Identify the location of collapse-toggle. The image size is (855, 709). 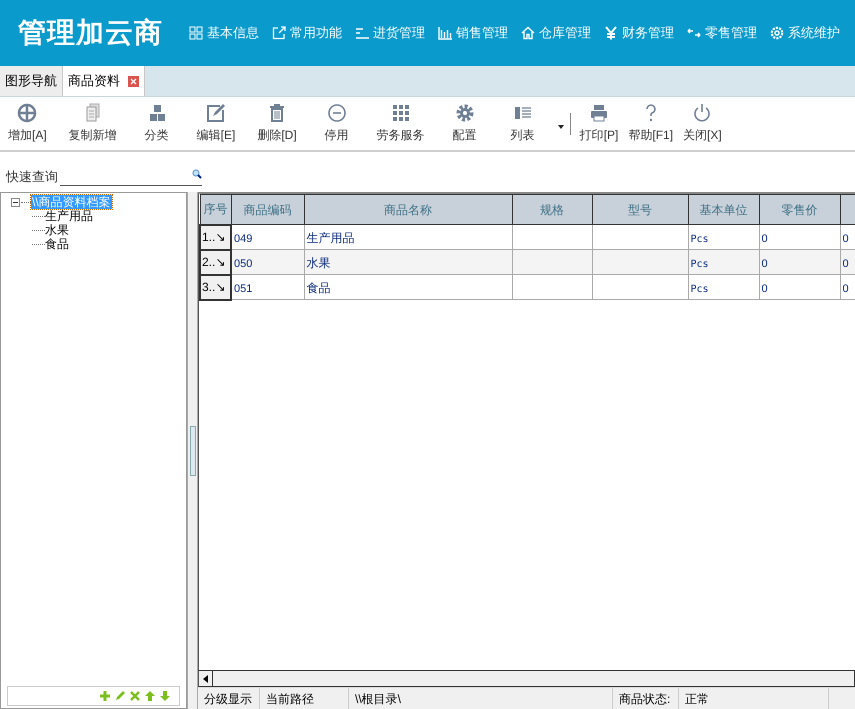
(15, 202).